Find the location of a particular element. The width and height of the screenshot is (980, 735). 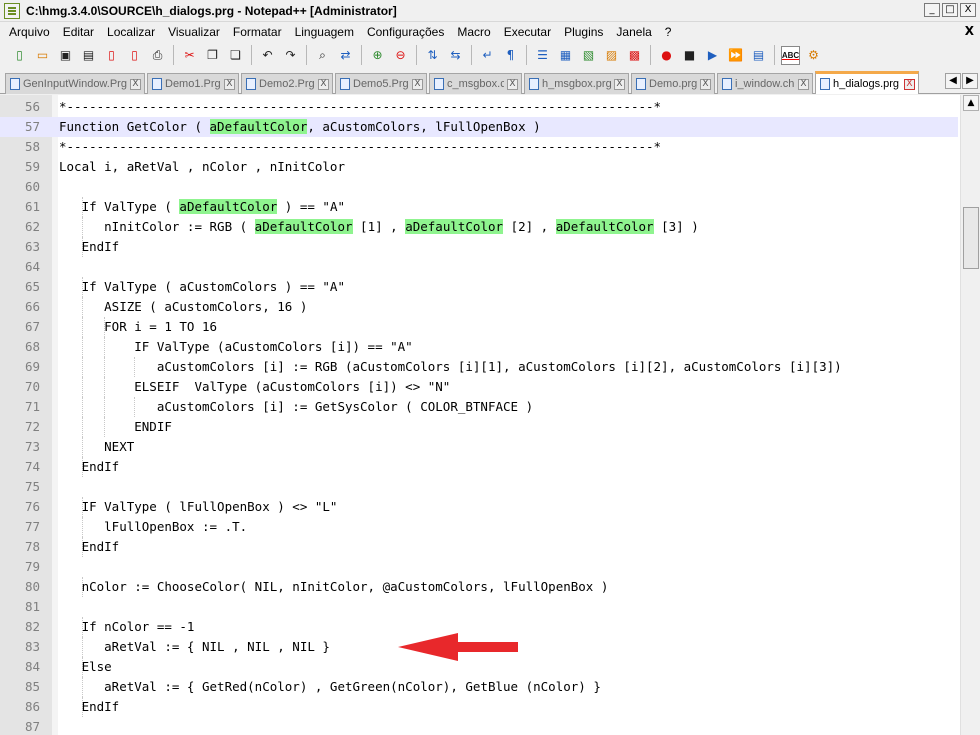

run-macro-multiple-icon: ⏩ is located at coordinates (735, 55).